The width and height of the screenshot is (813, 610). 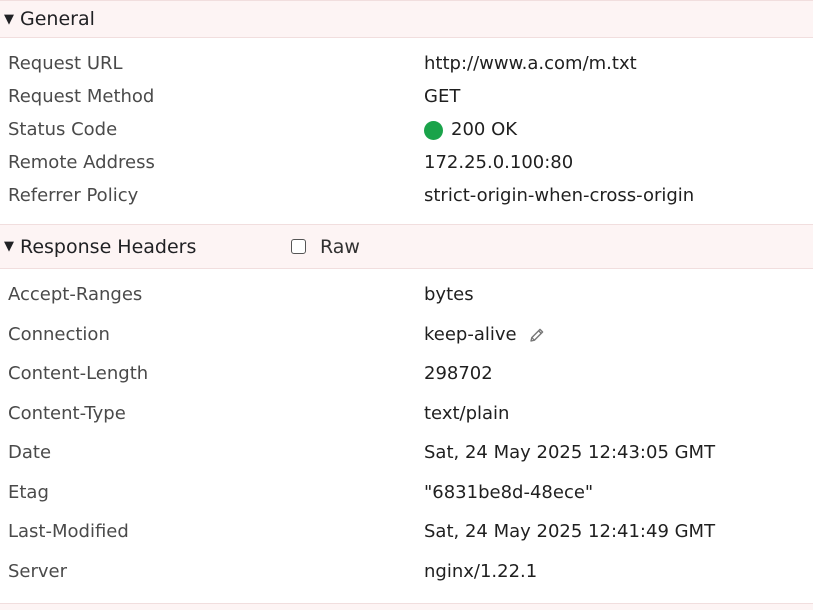 I want to click on general-row-request-method: Request Method GET, so click(x=406, y=97).